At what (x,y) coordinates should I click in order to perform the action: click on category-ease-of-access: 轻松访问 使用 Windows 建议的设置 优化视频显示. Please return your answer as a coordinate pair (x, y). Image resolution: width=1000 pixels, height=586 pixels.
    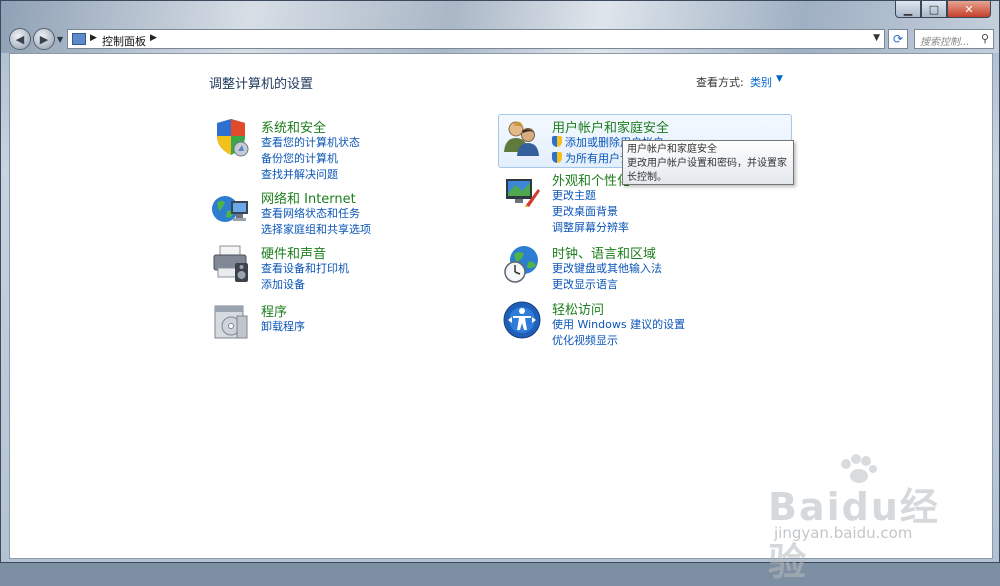
    Looking at the image, I should click on (647, 325).